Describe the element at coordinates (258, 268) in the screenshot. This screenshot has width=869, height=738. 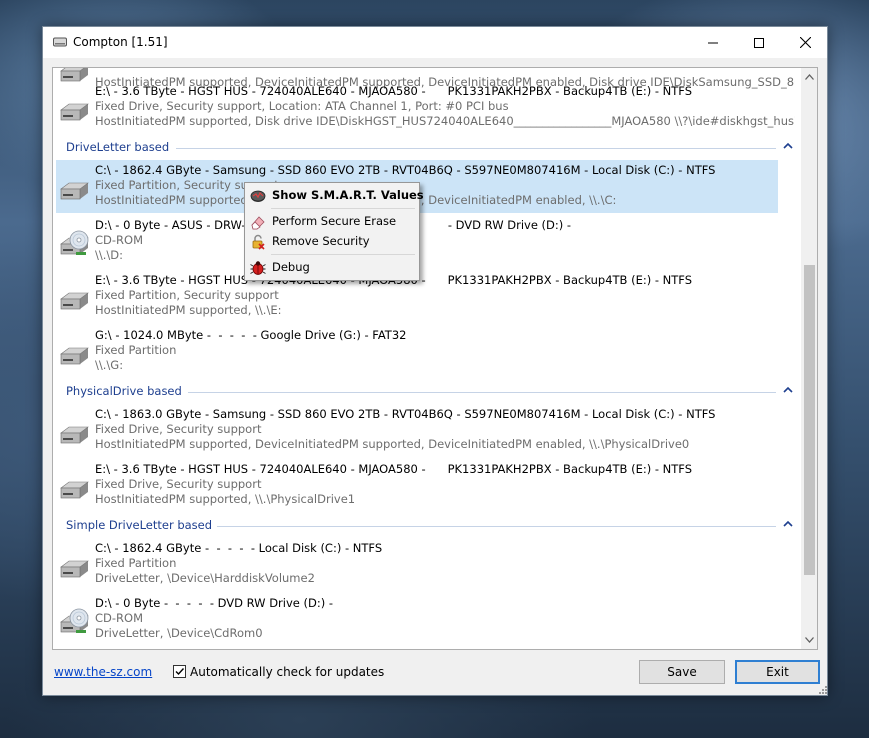
I see `bug-icon` at that location.